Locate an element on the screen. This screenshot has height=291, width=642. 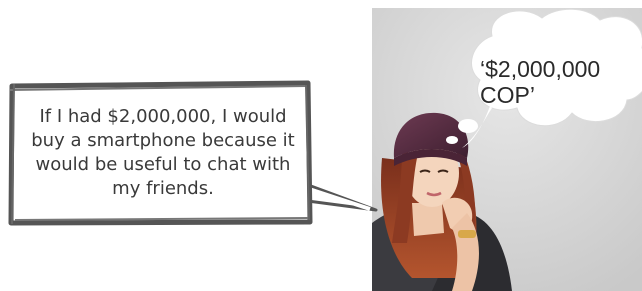
thought-bubble-text: ‘$2,000,000 COP’ is located at coordinates (540, 82).